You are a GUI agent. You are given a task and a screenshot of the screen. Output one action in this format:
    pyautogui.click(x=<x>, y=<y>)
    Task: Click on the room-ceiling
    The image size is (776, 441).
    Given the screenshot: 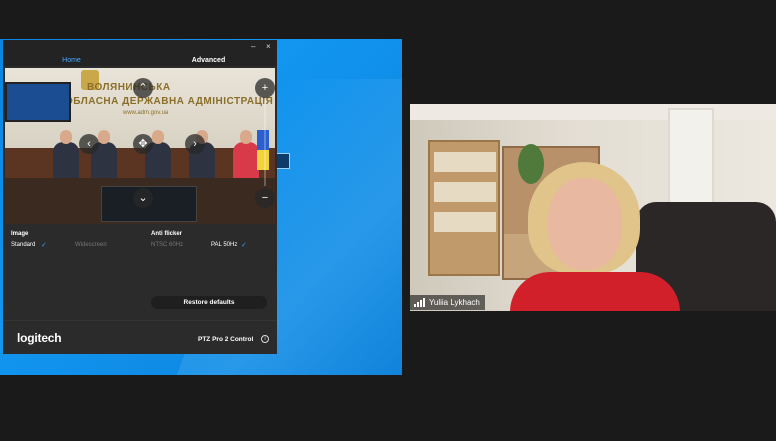 What is the action you would take?
    pyautogui.click(x=593, y=112)
    